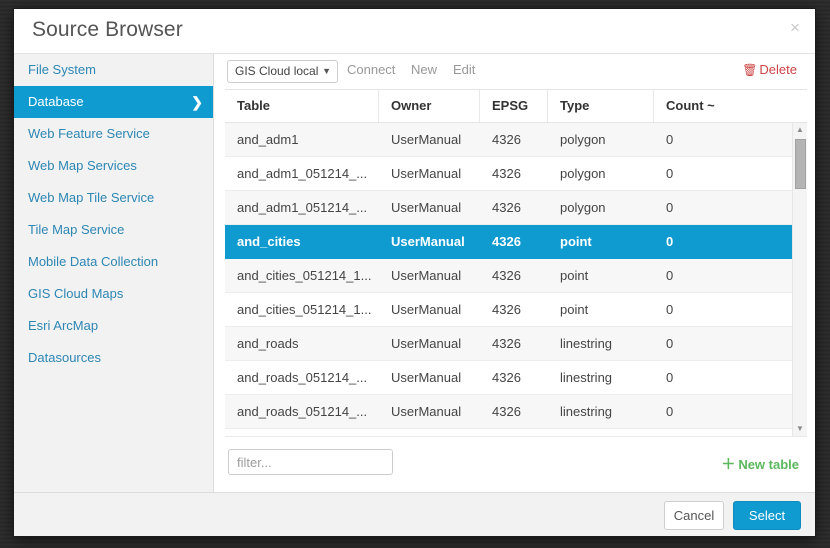 The height and width of the screenshot is (548, 830). I want to click on sidebar-item-web-feature-service: Web Feature Service, so click(113, 134).